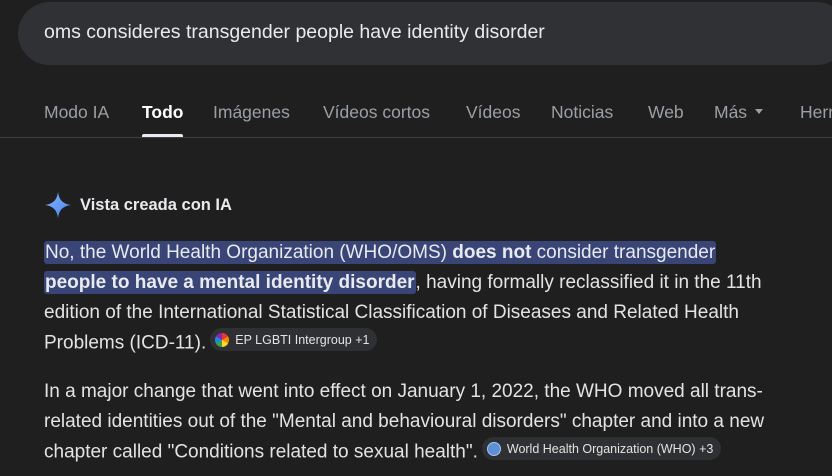  What do you see at coordinates (251, 112) in the screenshot?
I see `tab-images: Imágenes` at bounding box center [251, 112].